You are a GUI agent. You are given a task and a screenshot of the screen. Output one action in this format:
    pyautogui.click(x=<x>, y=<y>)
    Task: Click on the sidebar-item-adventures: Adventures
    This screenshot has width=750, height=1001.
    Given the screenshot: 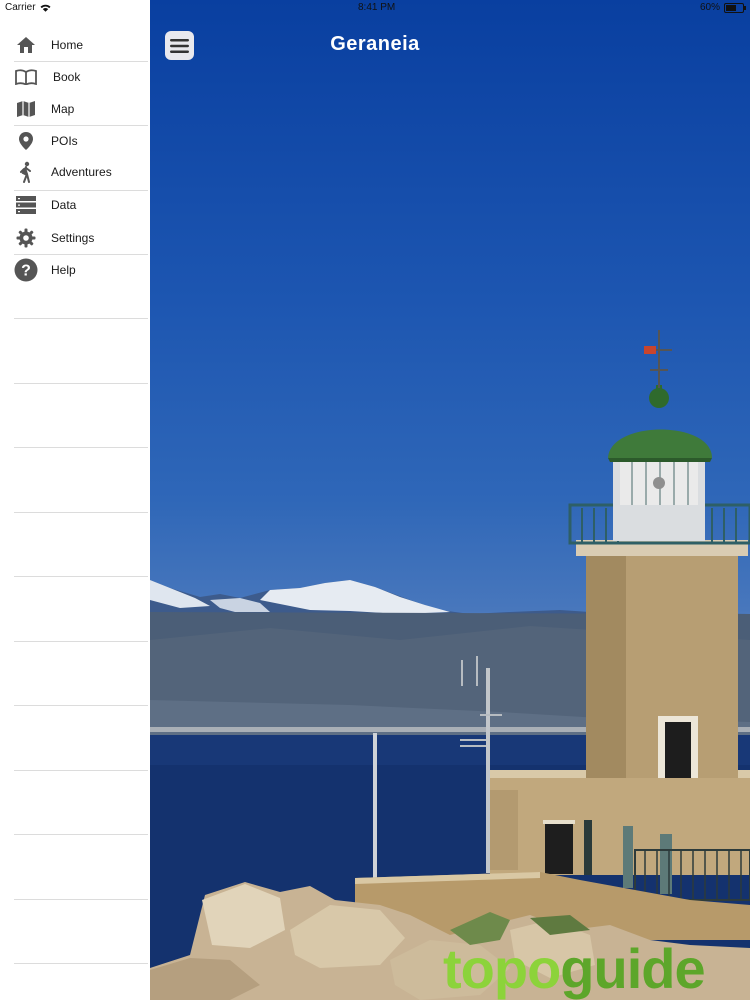 What is the action you would take?
    pyautogui.click(x=81, y=172)
    